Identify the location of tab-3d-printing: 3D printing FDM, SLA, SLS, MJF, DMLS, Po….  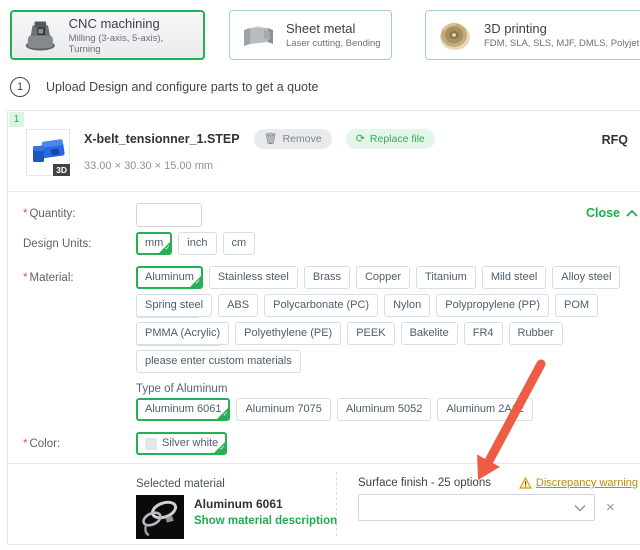
(532, 35).